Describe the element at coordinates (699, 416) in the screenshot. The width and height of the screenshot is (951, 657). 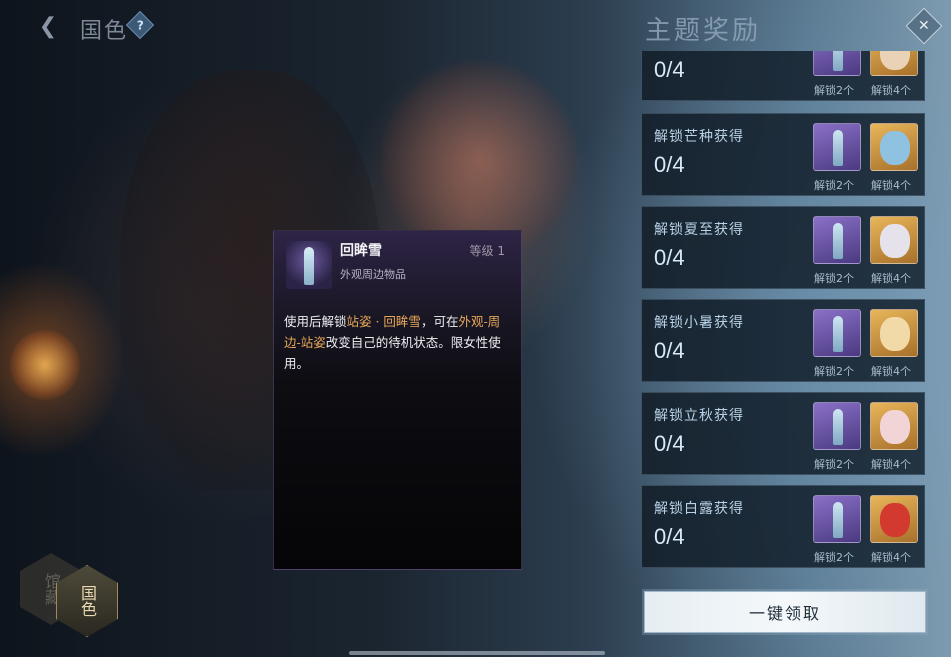
I see `reward-title: 解锁立秋获得` at that location.